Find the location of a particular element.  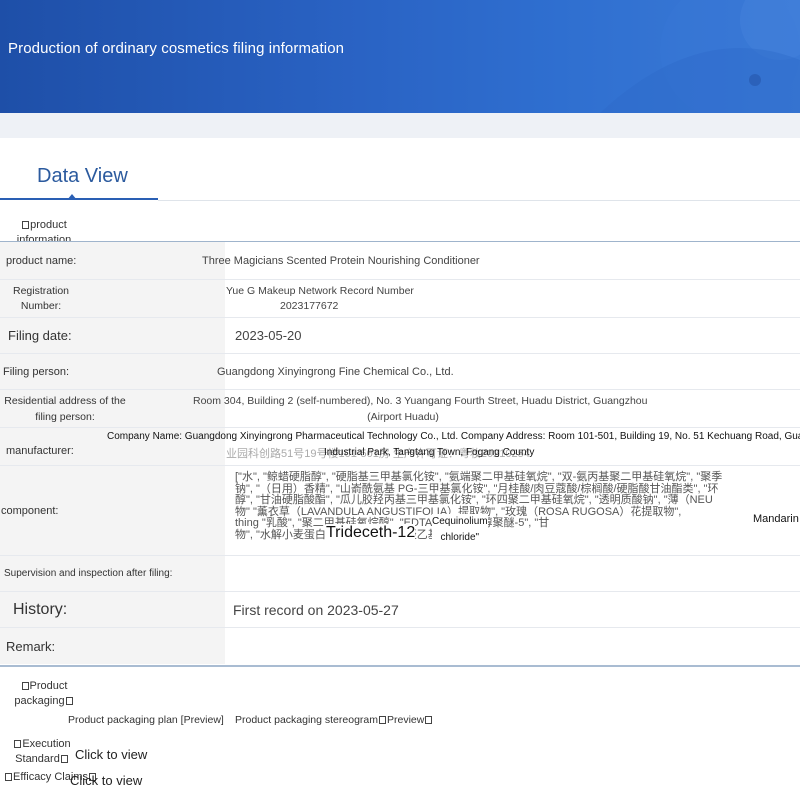

section-product-packaging: Product packaging is located at coordinates (44, 694).